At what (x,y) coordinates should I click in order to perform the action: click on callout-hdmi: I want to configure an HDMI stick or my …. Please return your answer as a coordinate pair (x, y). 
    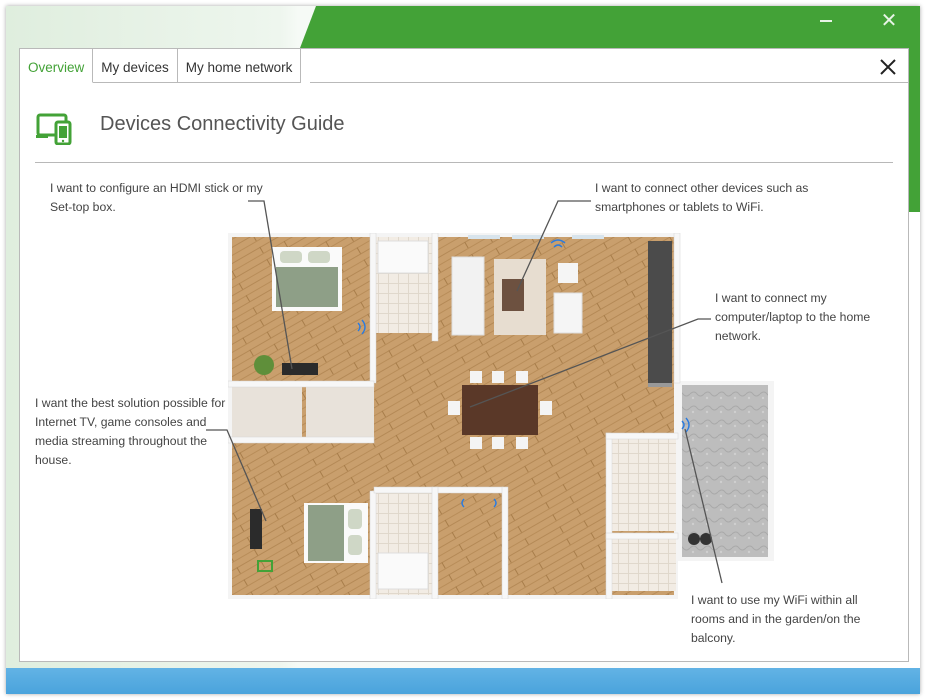
    Looking at the image, I should click on (165, 198).